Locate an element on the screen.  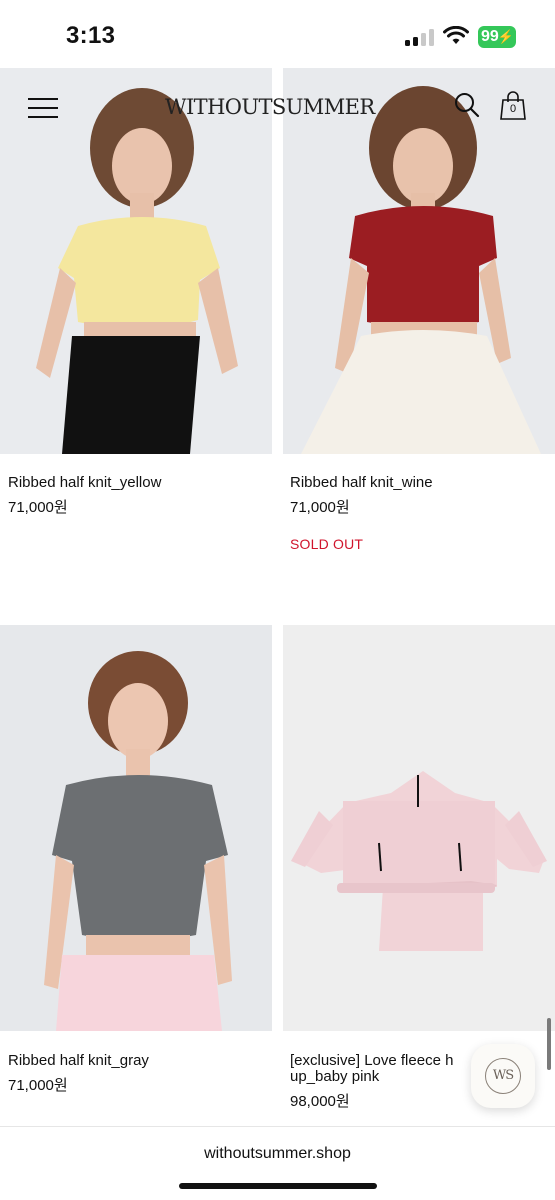
product-name: Ribbed half knit_wine is located at coordinates (361, 483).